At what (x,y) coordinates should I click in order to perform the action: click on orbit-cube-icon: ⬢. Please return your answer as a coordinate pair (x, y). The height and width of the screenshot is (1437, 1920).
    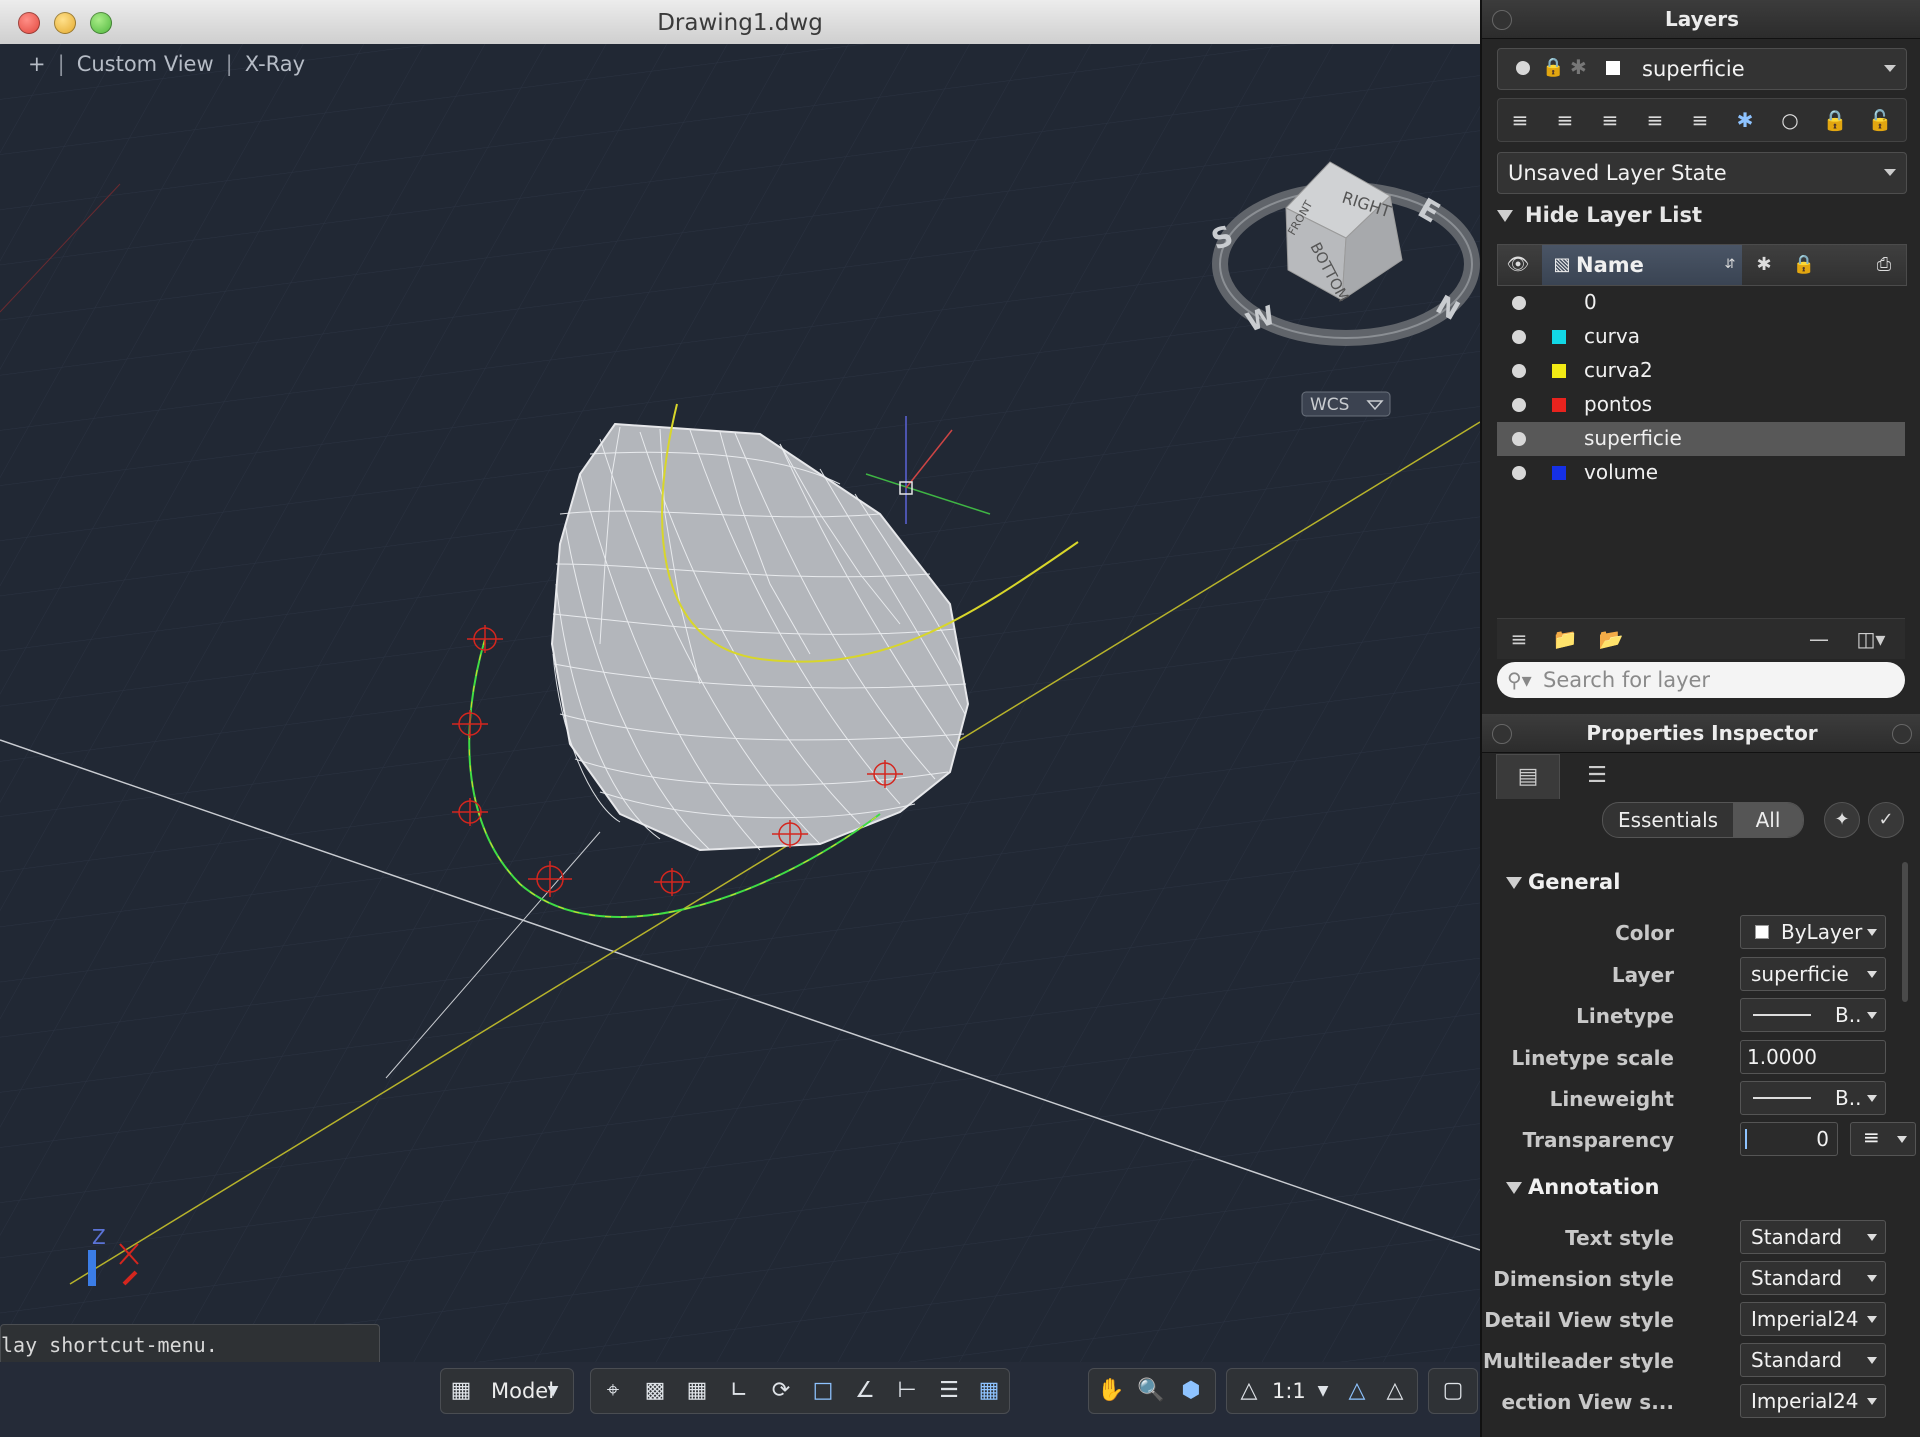
    Looking at the image, I should click on (1191, 1391).